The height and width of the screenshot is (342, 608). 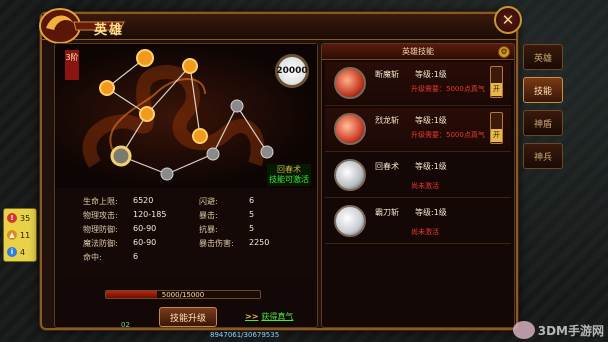 I want to click on info-icon: i, so click(x=12, y=252).